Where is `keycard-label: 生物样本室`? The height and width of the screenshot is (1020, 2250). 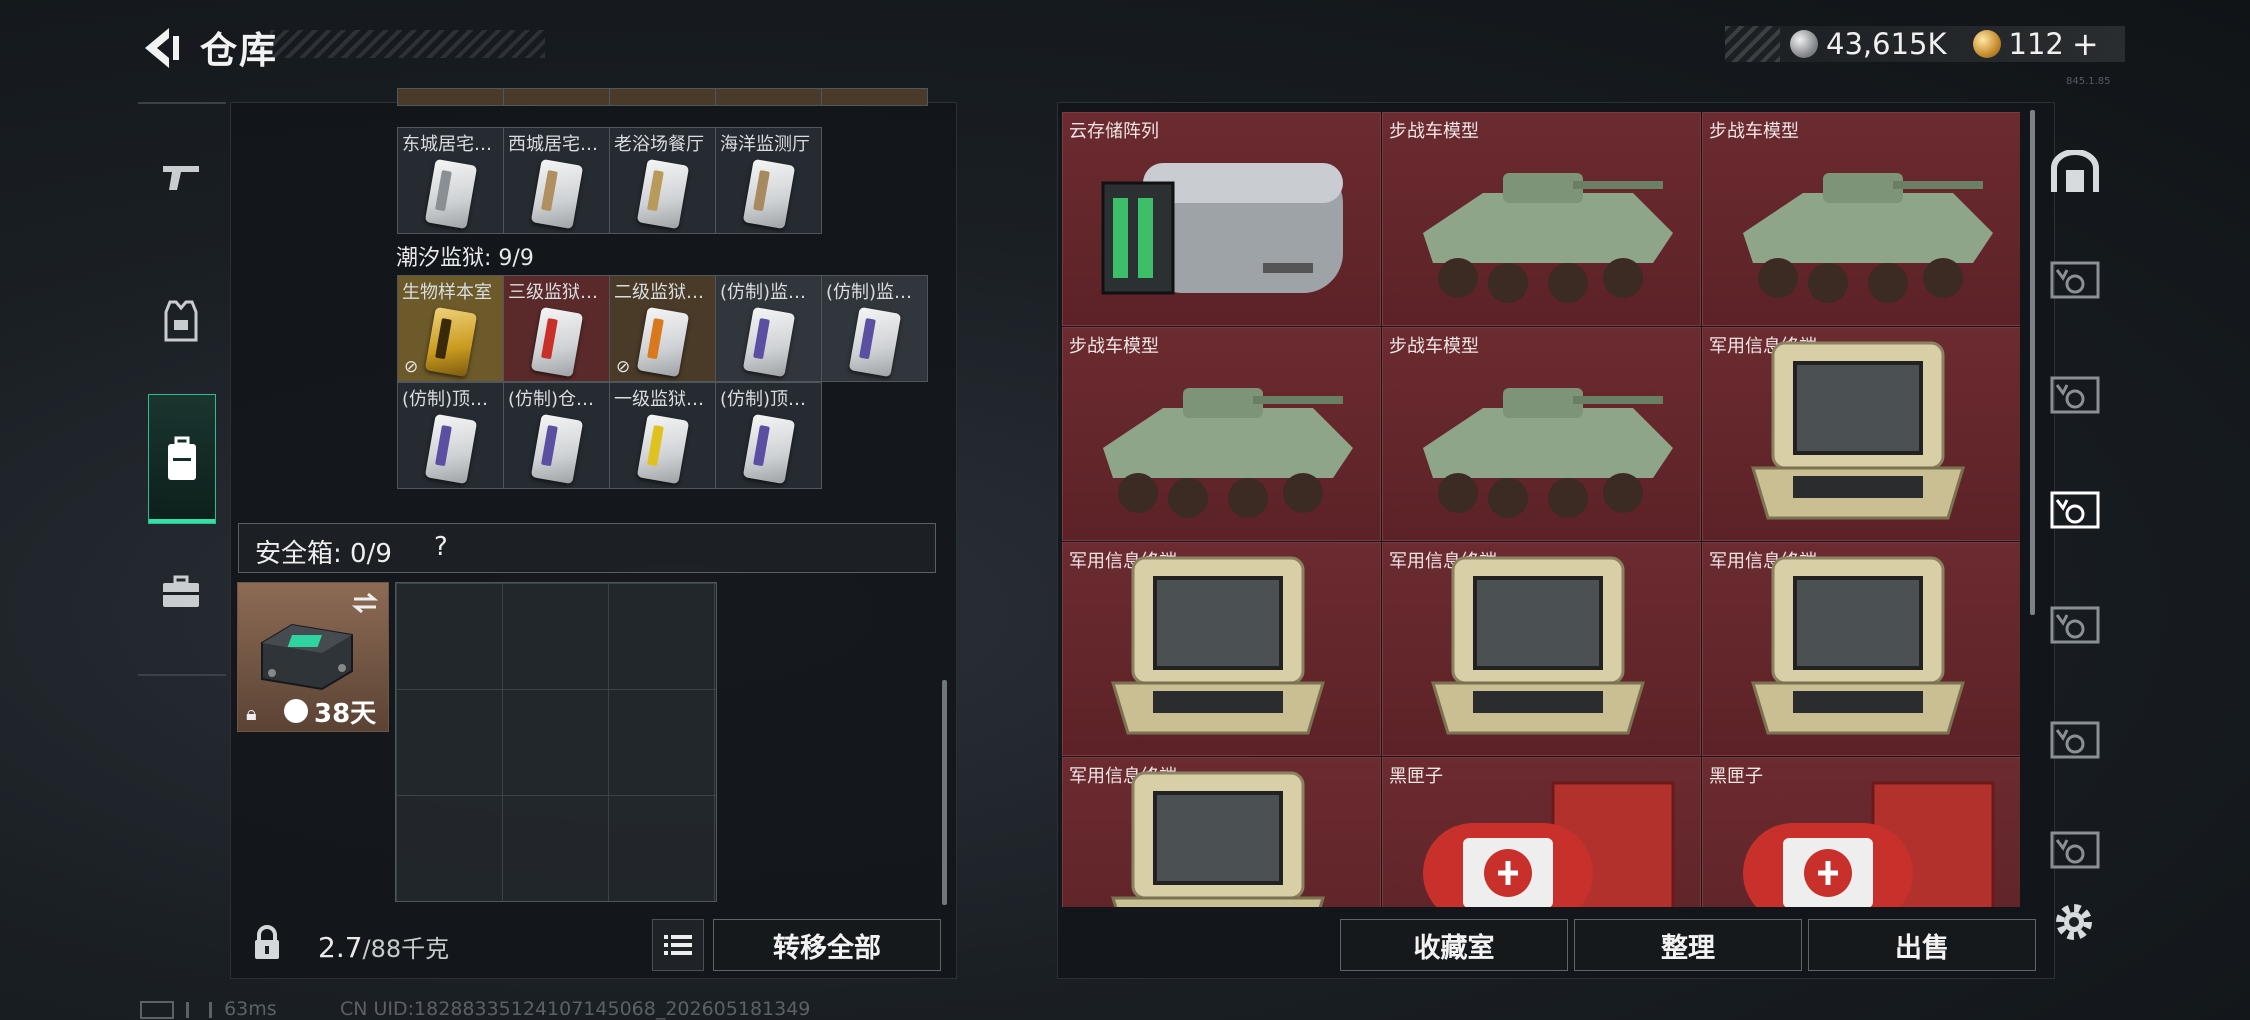
keycard-label: 生物样本室 is located at coordinates (447, 292).